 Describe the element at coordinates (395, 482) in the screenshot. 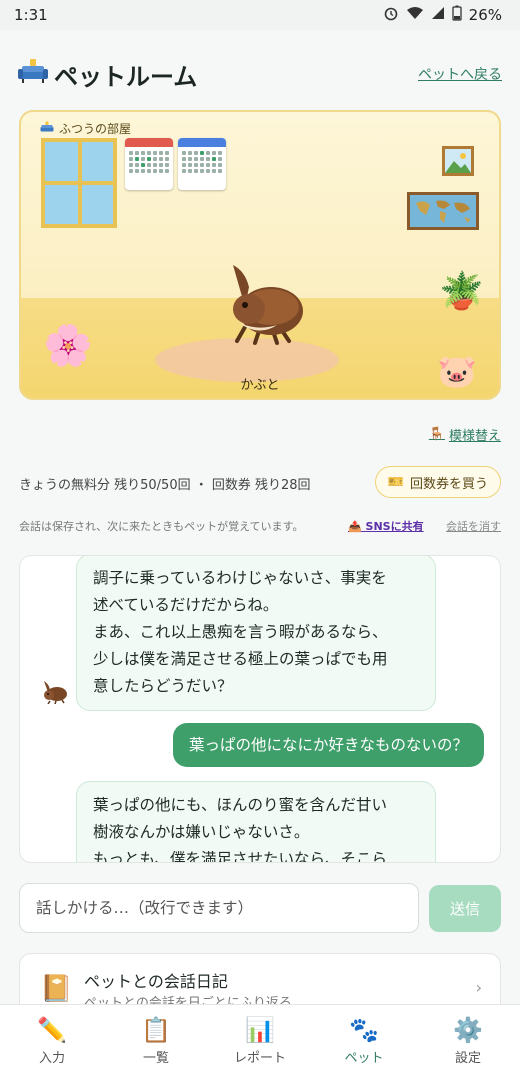

I see `ticket-icon: 🎫` at that location.